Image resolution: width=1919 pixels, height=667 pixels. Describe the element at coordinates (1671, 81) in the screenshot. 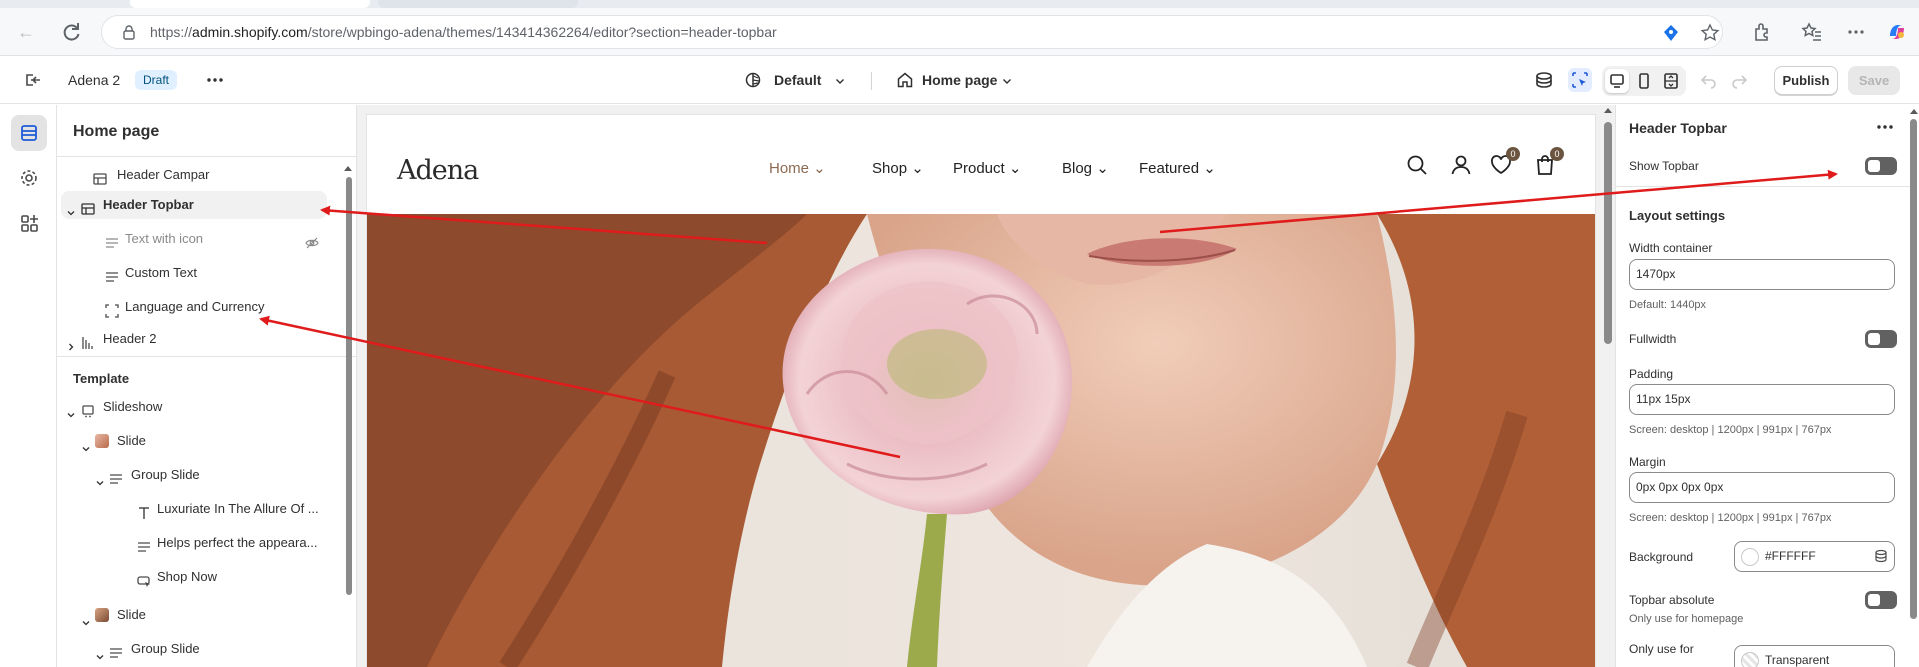

I see `fullscreen-view-icon` at that location.